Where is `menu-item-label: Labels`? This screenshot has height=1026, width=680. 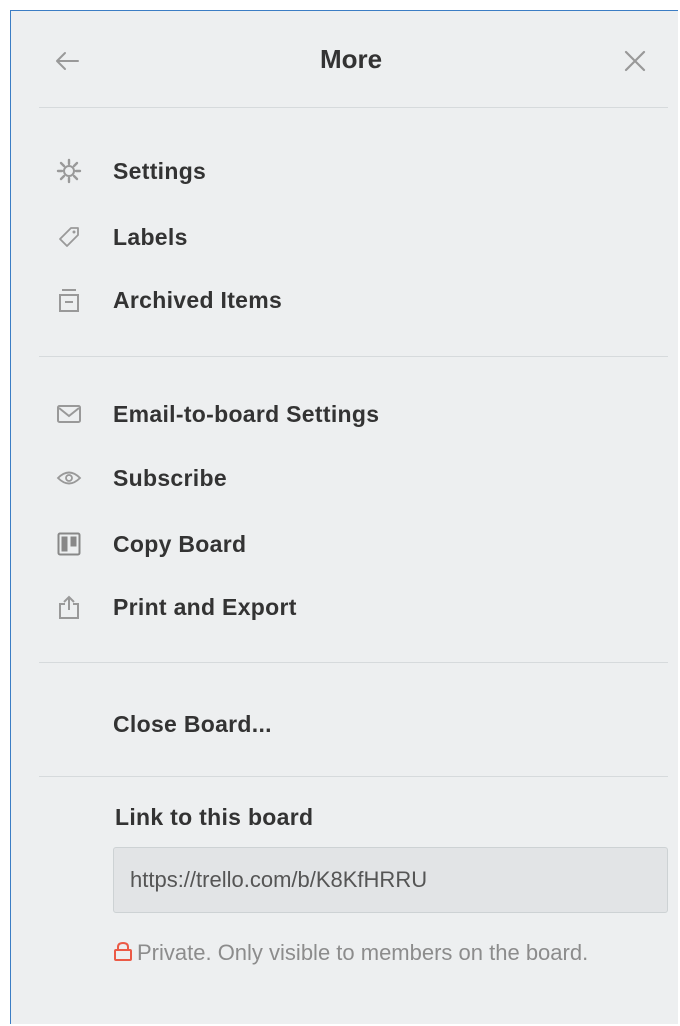 menu-item-label: Labels is located at coordinates (150, 236).